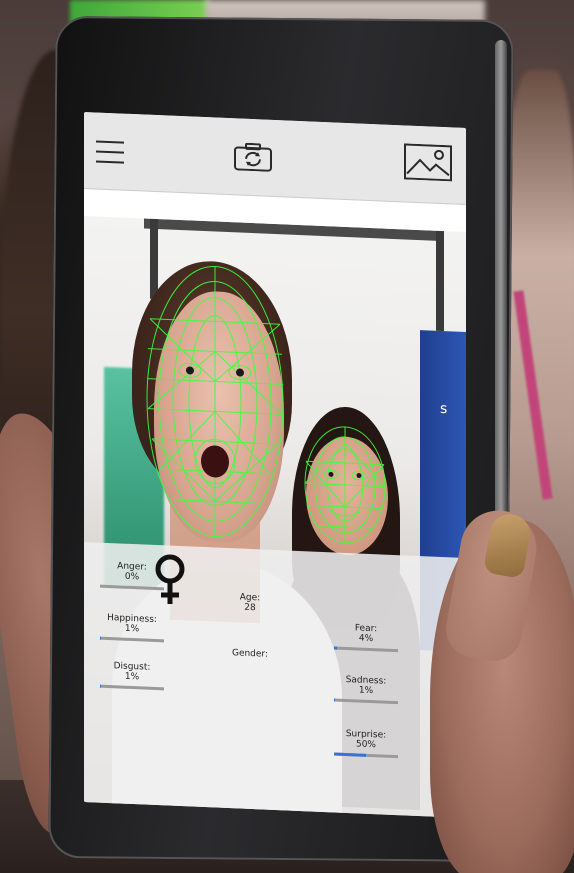 This screenshot has height=873, width=574. What do you see at coordinates (350, 754) in the screenshot?
I see `stat-surprise-fill` at bounding box center [350, 754].